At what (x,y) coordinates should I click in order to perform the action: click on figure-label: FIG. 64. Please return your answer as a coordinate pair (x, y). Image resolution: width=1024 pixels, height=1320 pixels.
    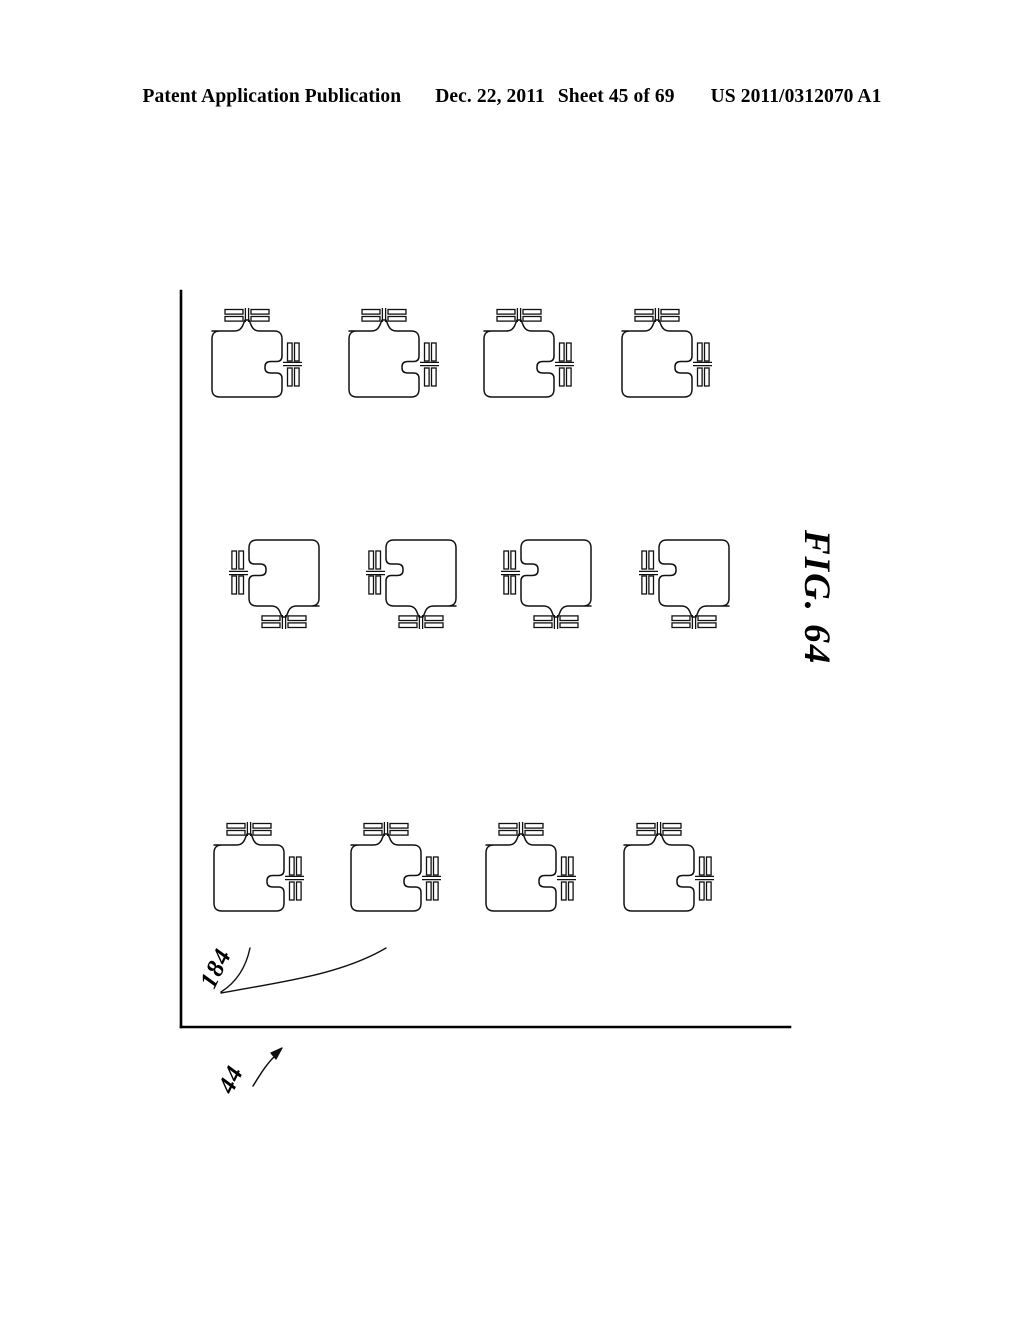
    Looking at the image, I should click on (816, 598).